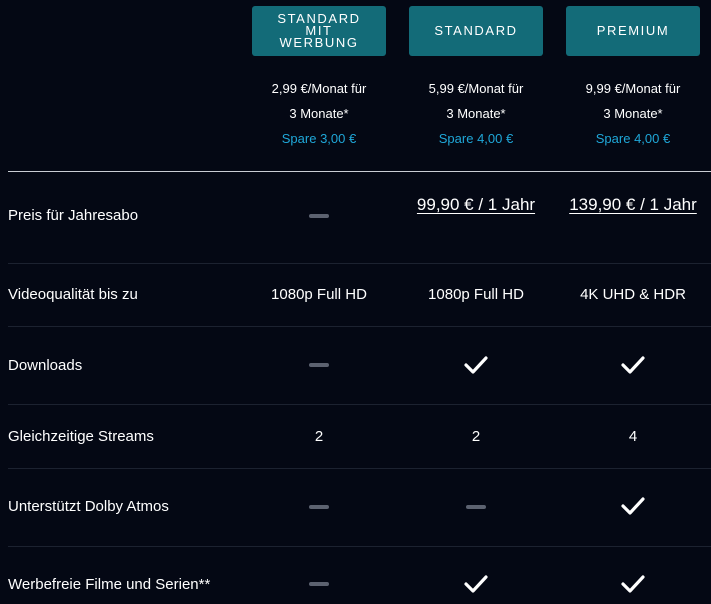  I want to click on yearly-price-link-standard: 99,90 € / 1 Jahr, so click(476, 205).